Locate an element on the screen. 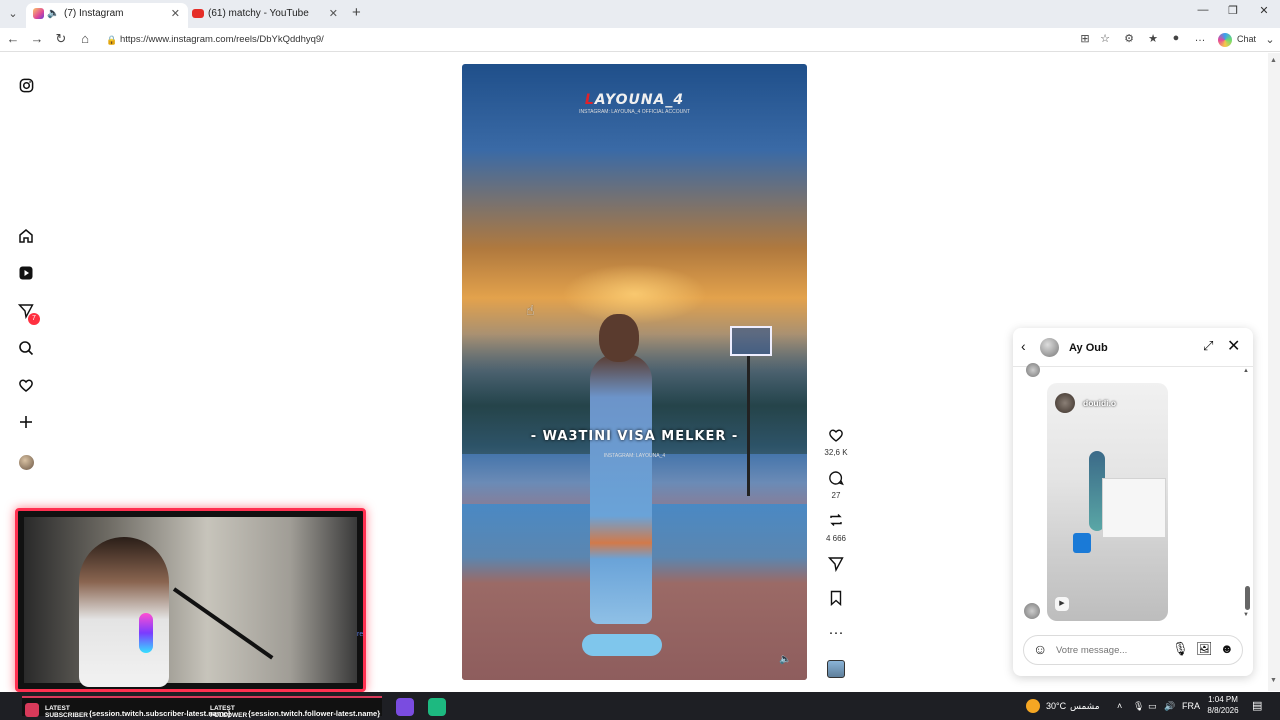 The width and height of the screenshot is (1280, 720). forward-arrow-icon: → is located at coordinates (37, 38).